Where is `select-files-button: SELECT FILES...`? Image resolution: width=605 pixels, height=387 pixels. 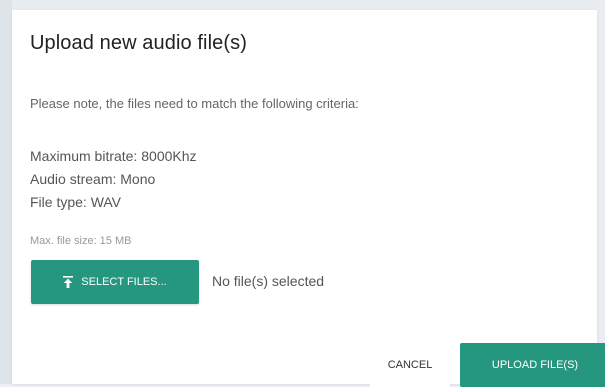
select-files-button: SELECT FILES... is located at coordinates (115, 282).